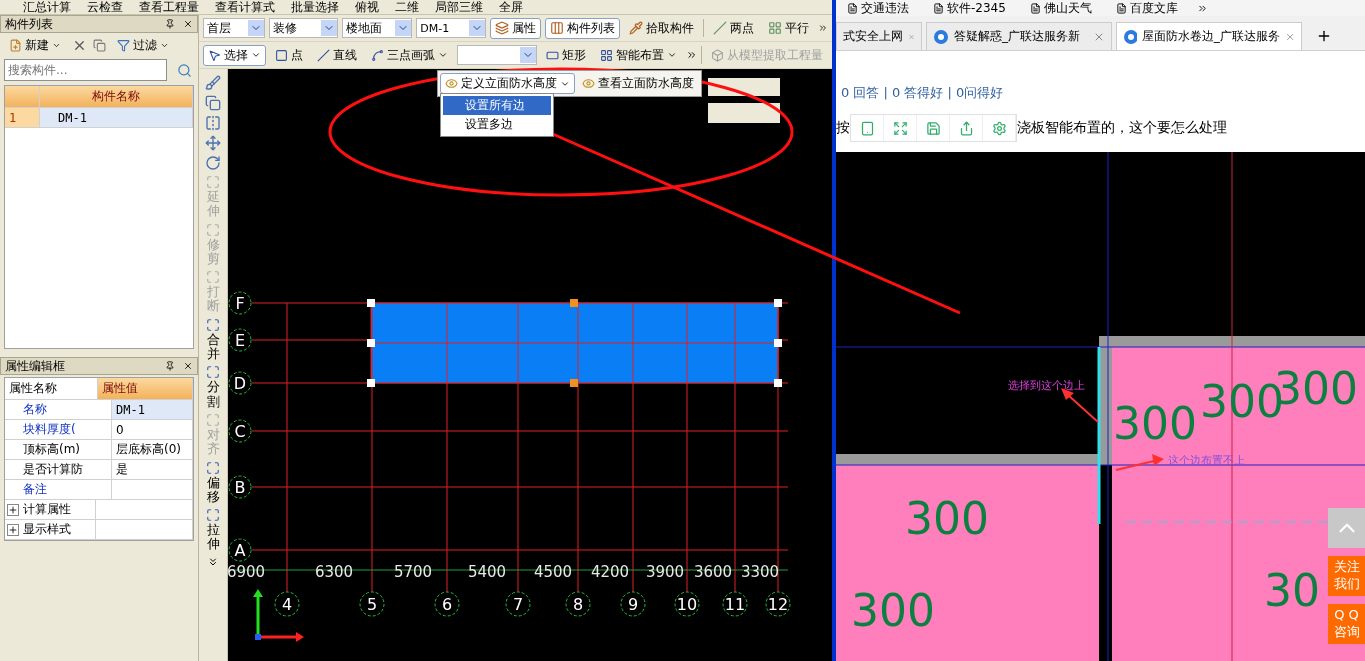  Describe the element at coordinates (788, 28) in the screenshot. I see `toolbar-button: 平行` at that location.